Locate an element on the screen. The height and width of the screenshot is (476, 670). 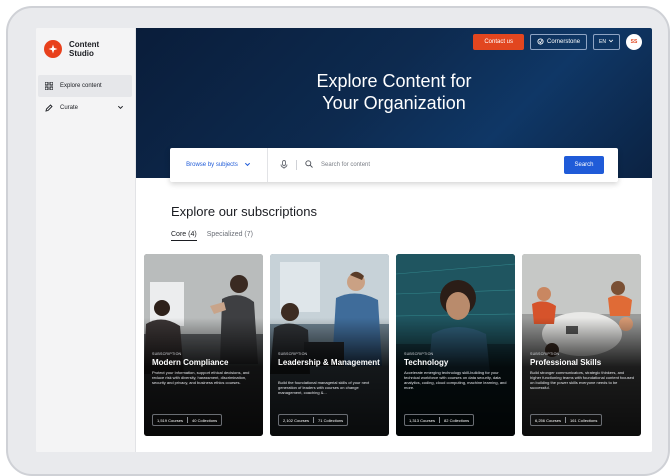
subscription-tabs: Core (4) Specialized (7) is located at coordinates (212, 236).